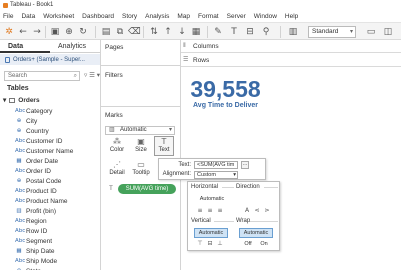 This screenshot has height=270, width=401. What do you see at coordinates (200, 210) in the screenshot?
I see `align-left-icon: ≡` at bounding box center [200, 210].